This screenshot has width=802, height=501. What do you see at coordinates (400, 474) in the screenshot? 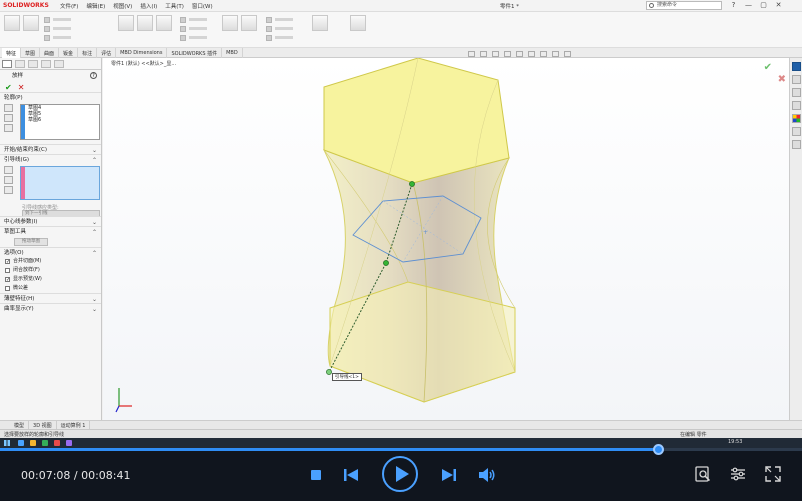
I see `play-button` at bounding box center [400, 474].